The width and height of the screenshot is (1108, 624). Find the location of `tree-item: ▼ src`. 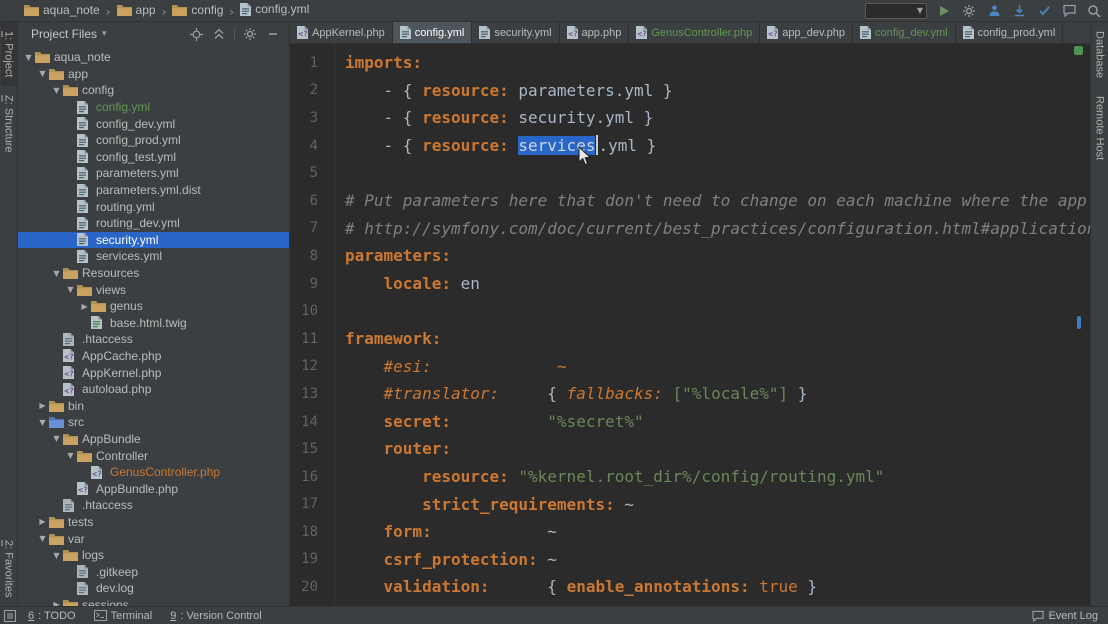

tree-item: ▼ src is located at coordinates (153, 422).